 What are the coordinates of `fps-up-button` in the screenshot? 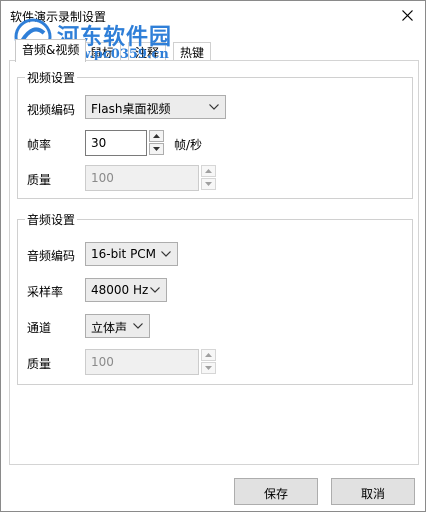 It's located at (156, 136).